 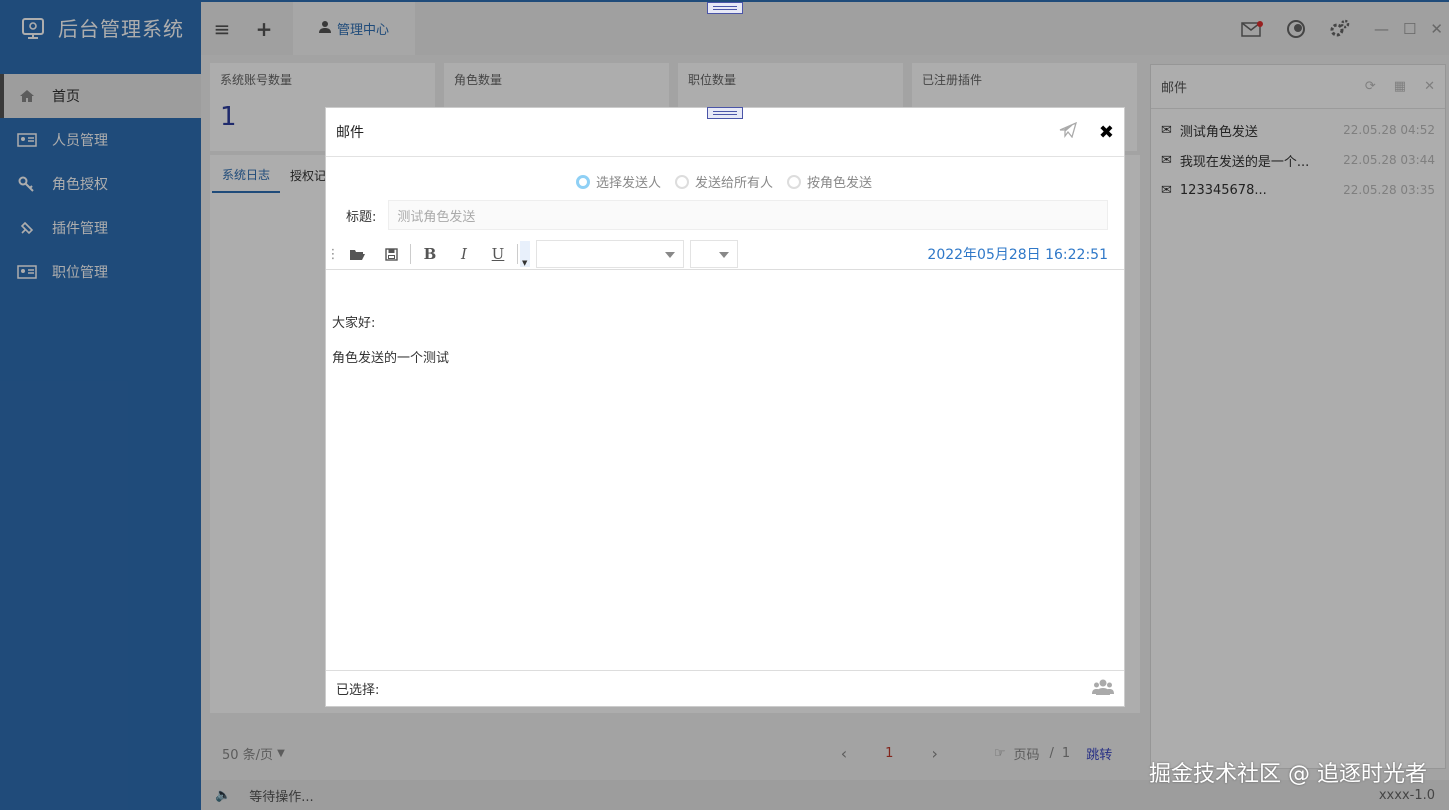 I want to click on close-icon: ✖, so click(x=1106, y=132).